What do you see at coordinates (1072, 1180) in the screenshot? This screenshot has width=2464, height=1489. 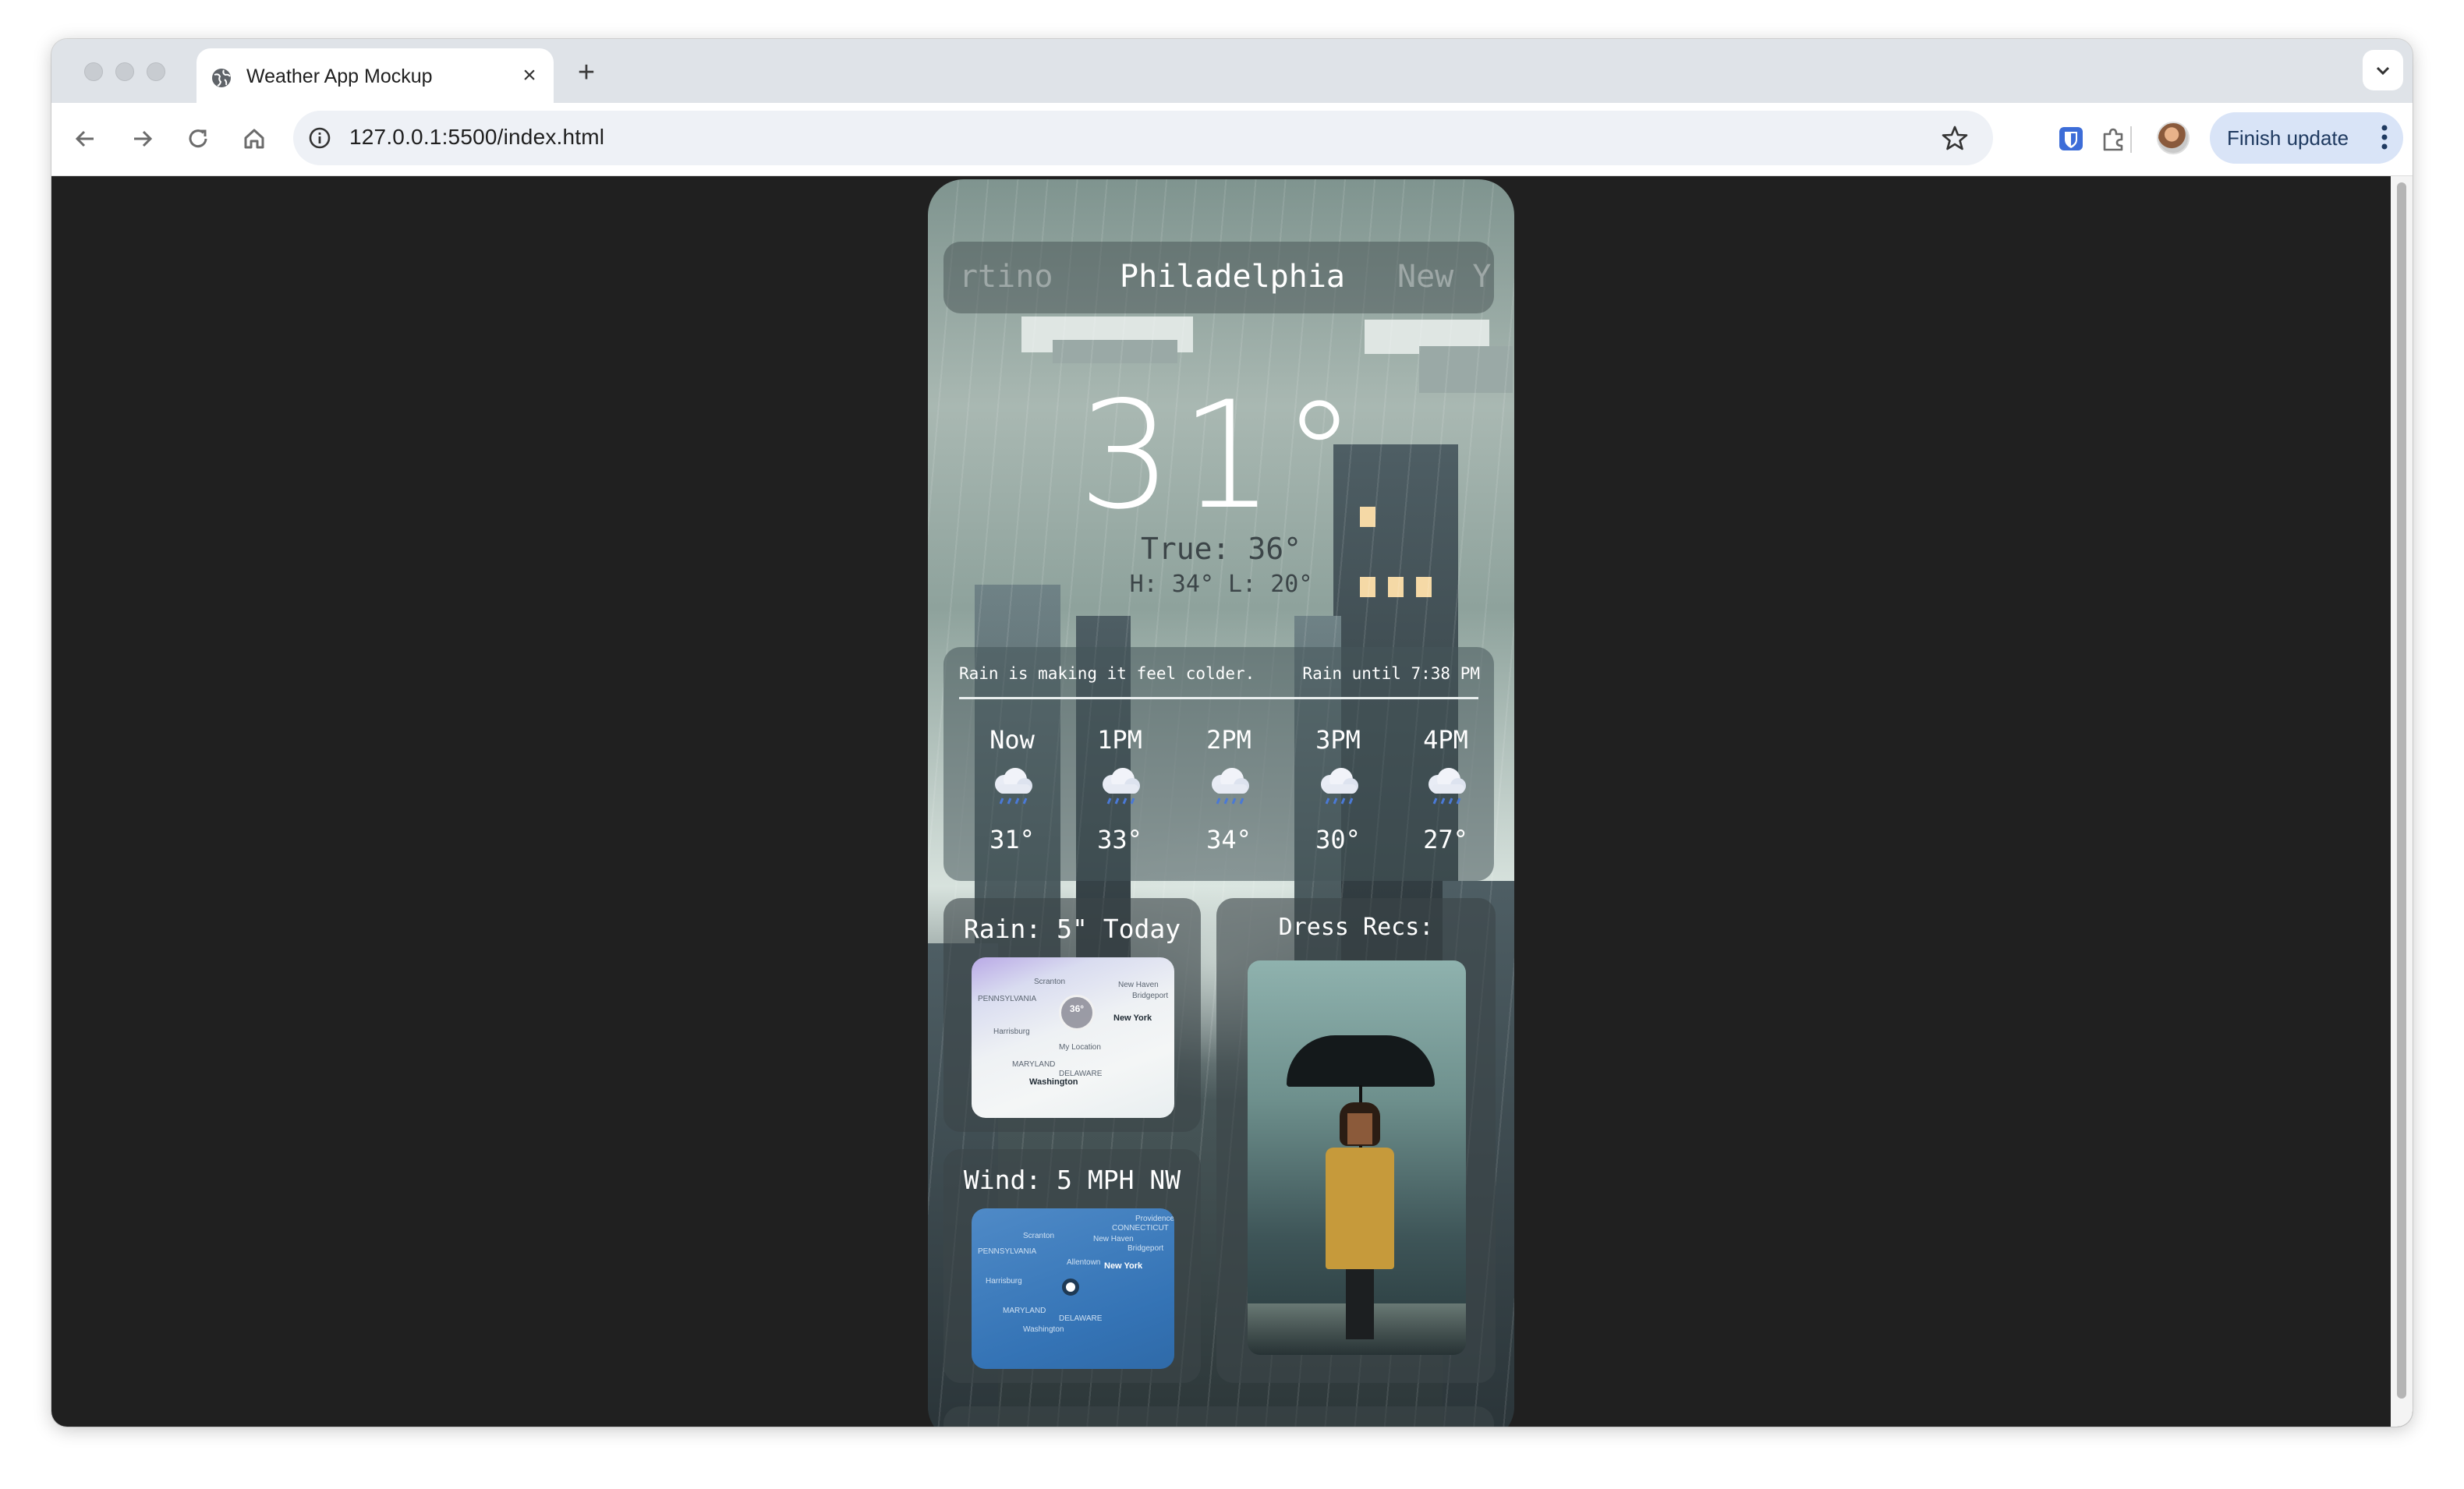 I see `wind-card-title: Wind: 5 MPH NW` at bounding box center [1072, 1180].